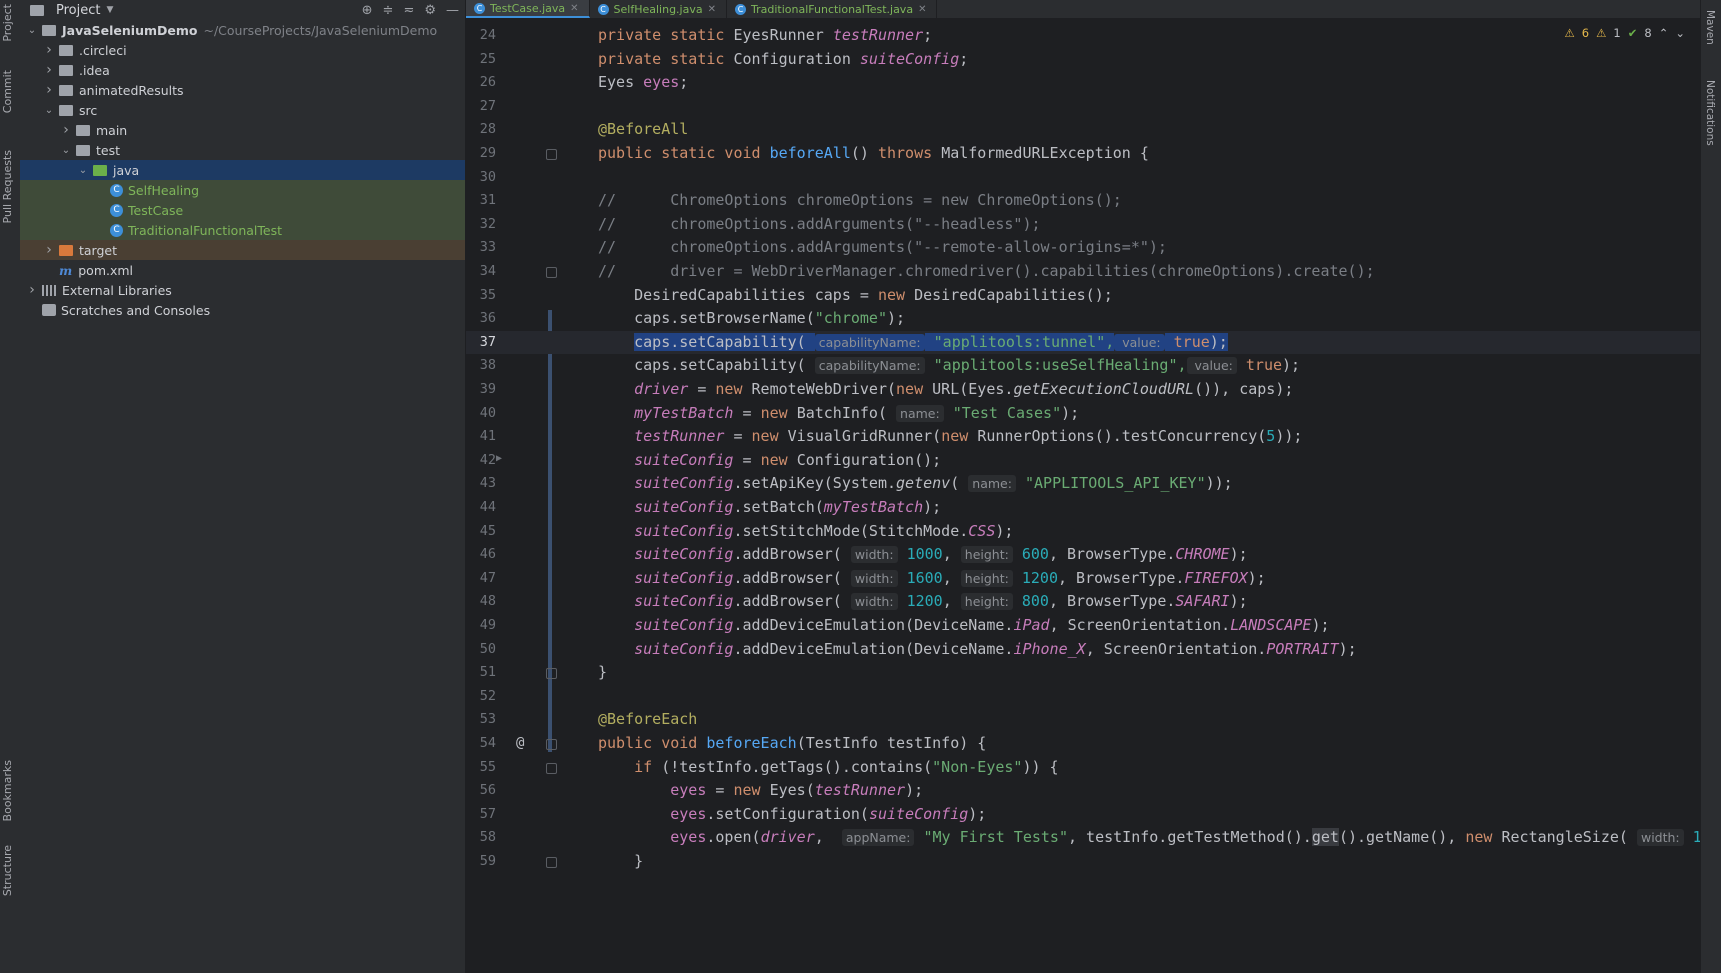 This screenshot has height=973, width=1721. I want to click on tree-item: C SelfHealing, so click(242, 190).